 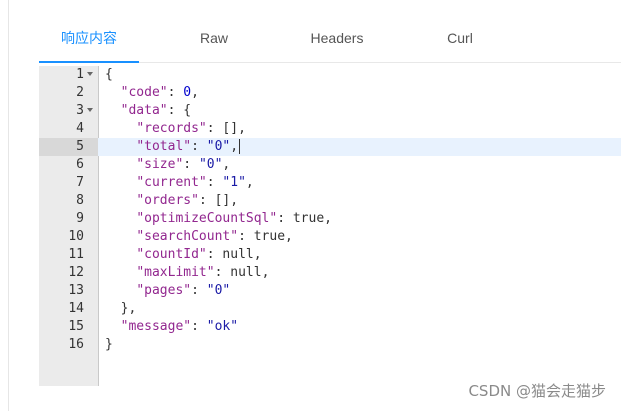 What do you see at coordinates (330, 111) in the screenshot?
I see `code-line: 3 "data": {` at bounding box center [330, 111].